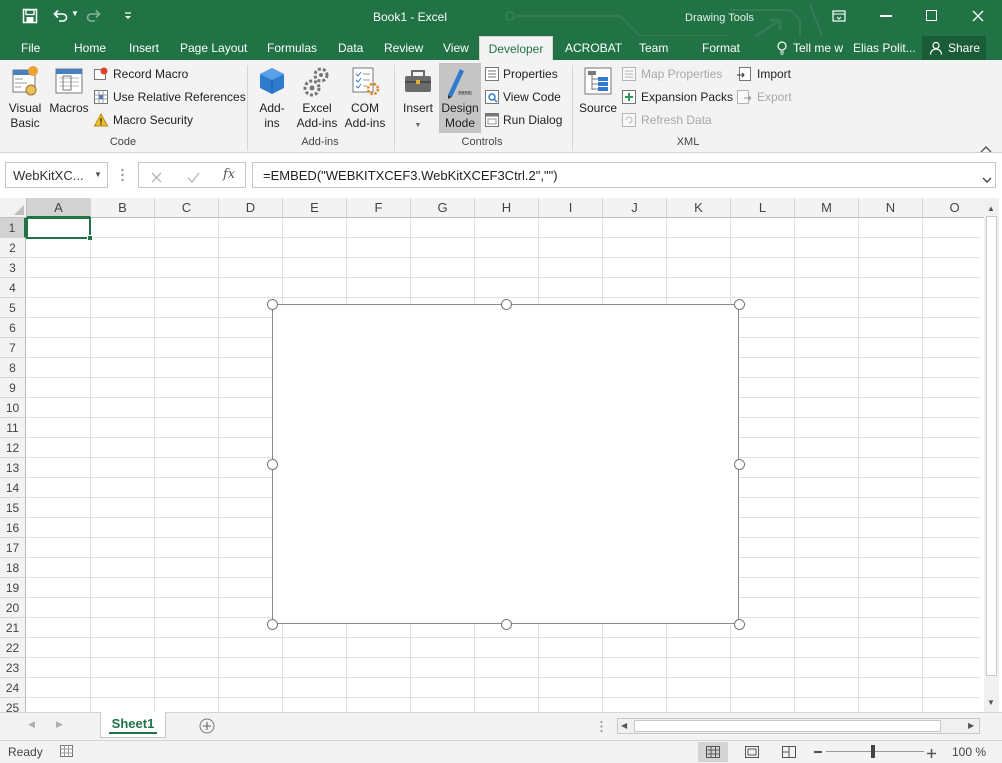  What do you see at coordinates (187, 208) in the screenshot?
I see `column-header: C` at bounding box center [187, 208].